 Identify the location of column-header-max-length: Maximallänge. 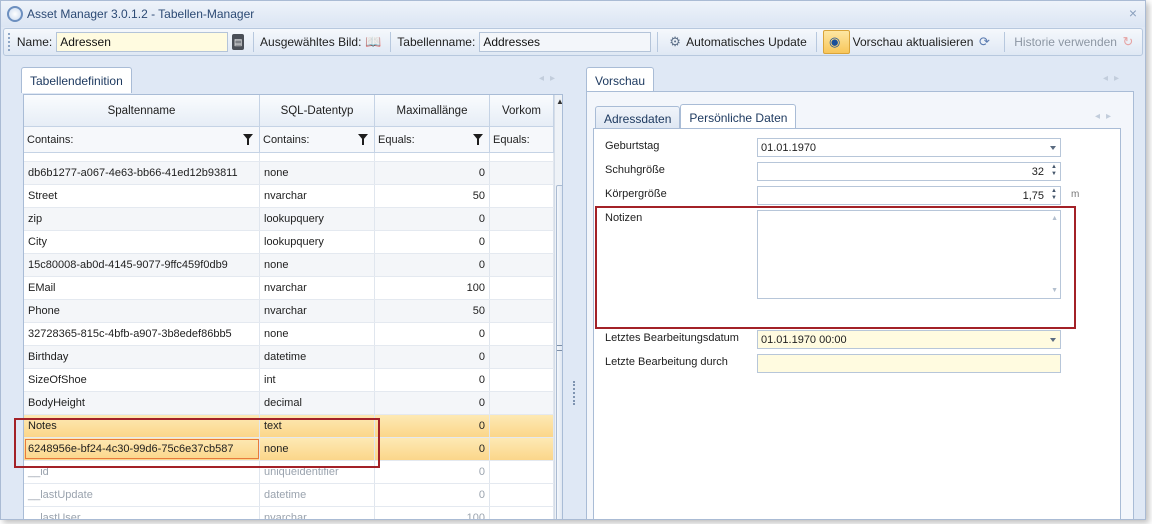
(432, 110).